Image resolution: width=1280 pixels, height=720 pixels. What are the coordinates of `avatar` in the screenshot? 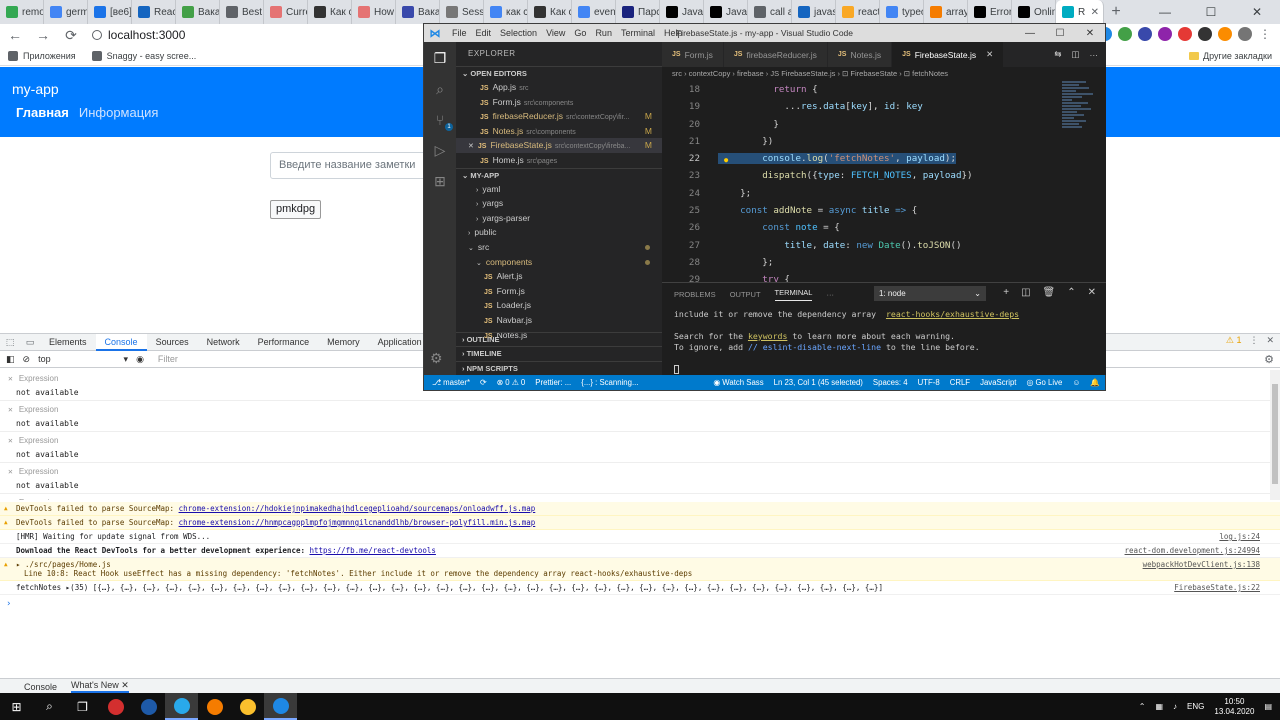 It's located at (1245, 34).